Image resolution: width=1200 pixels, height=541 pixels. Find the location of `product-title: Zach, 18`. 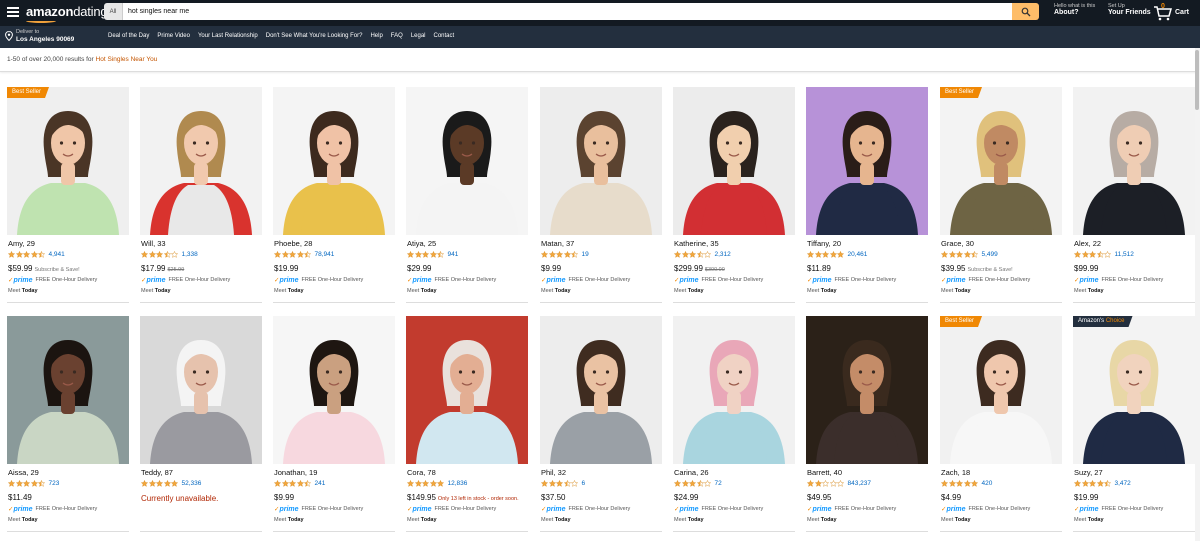

product-title: Zach, 18 is located at coordinates (955, 472).